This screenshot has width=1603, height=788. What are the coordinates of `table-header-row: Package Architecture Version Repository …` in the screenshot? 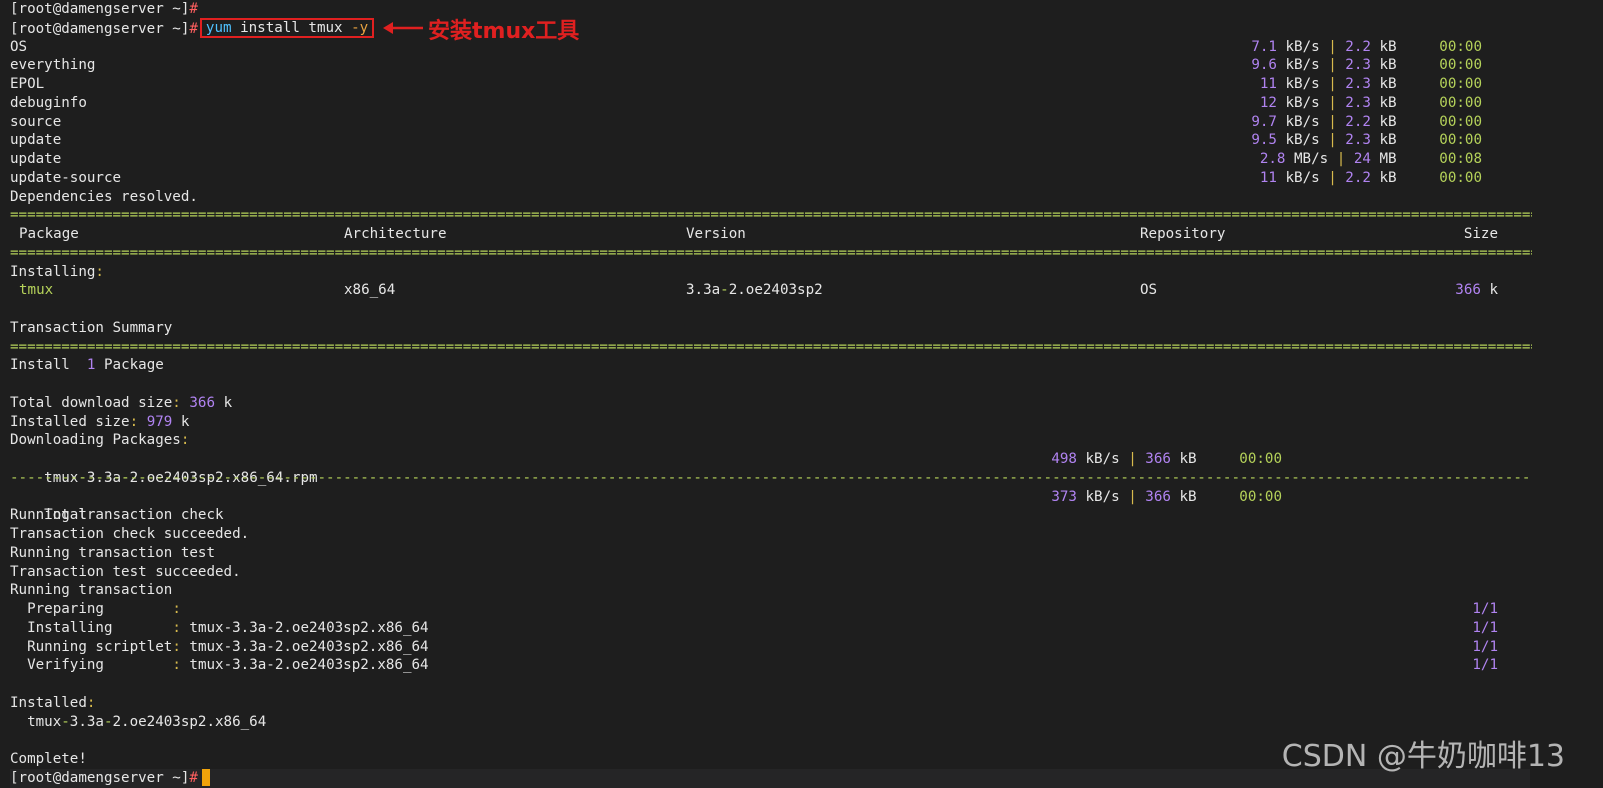 It's located at (770, 234).